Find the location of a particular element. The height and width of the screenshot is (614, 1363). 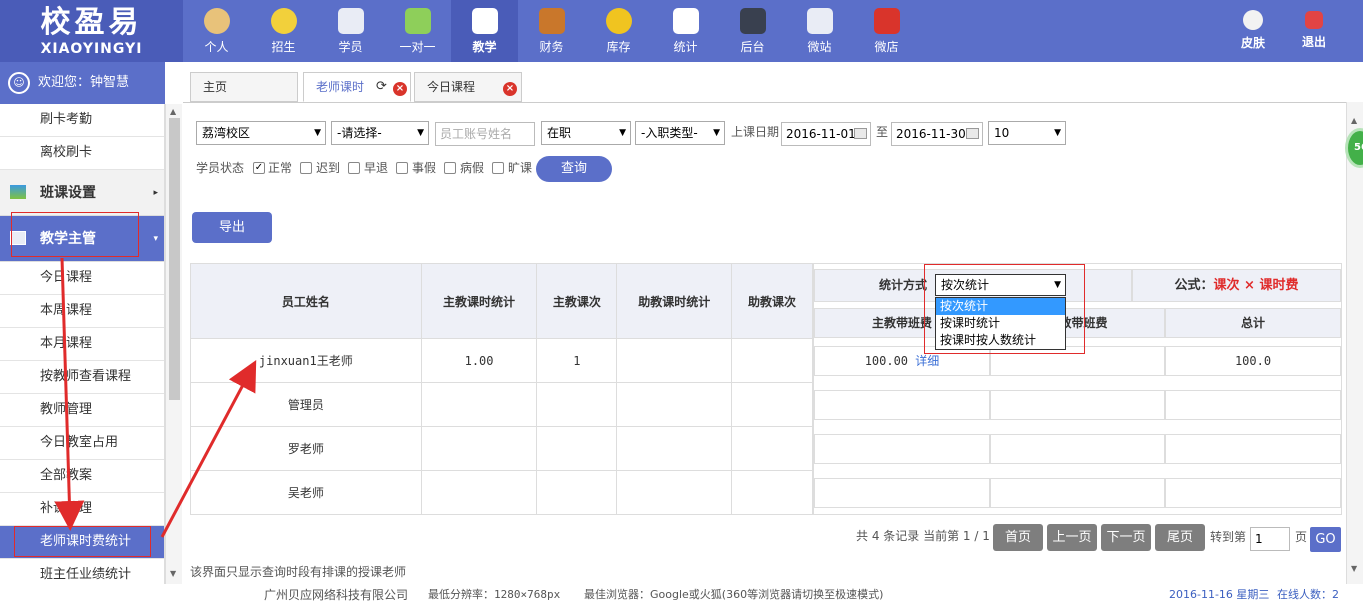

footer-company: 广州贝应网络科技有限公司 is located at coordinates (336, 595).